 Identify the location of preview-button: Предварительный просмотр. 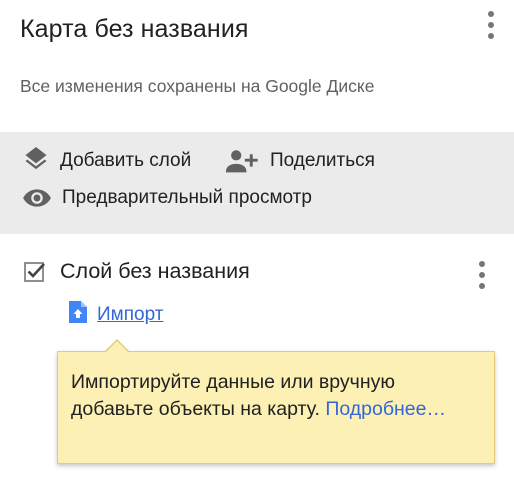
(167, 198).